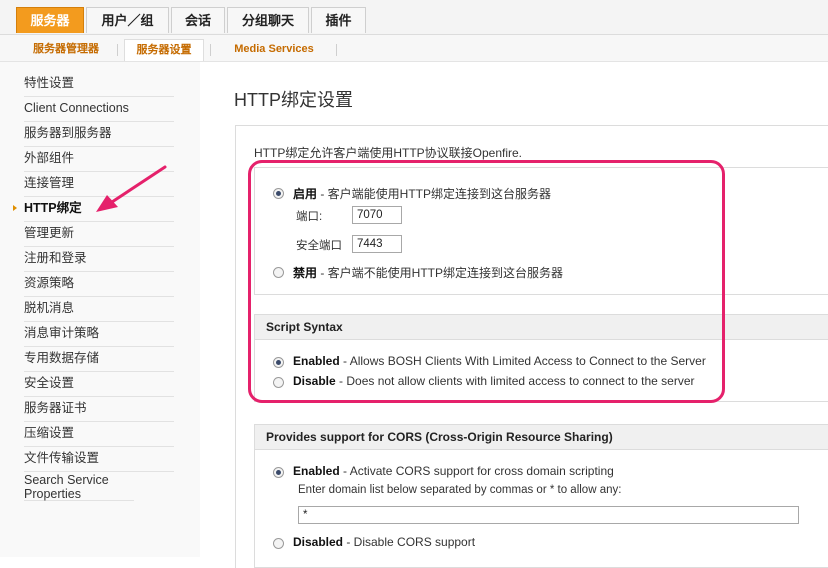 The height and width of the screenshot is (568, 828). What do you see at coordinates (409, 542) in the screenshot?
I see `cors-disabled-desc: - Disable CORS support` at bounding box center [409, 542].